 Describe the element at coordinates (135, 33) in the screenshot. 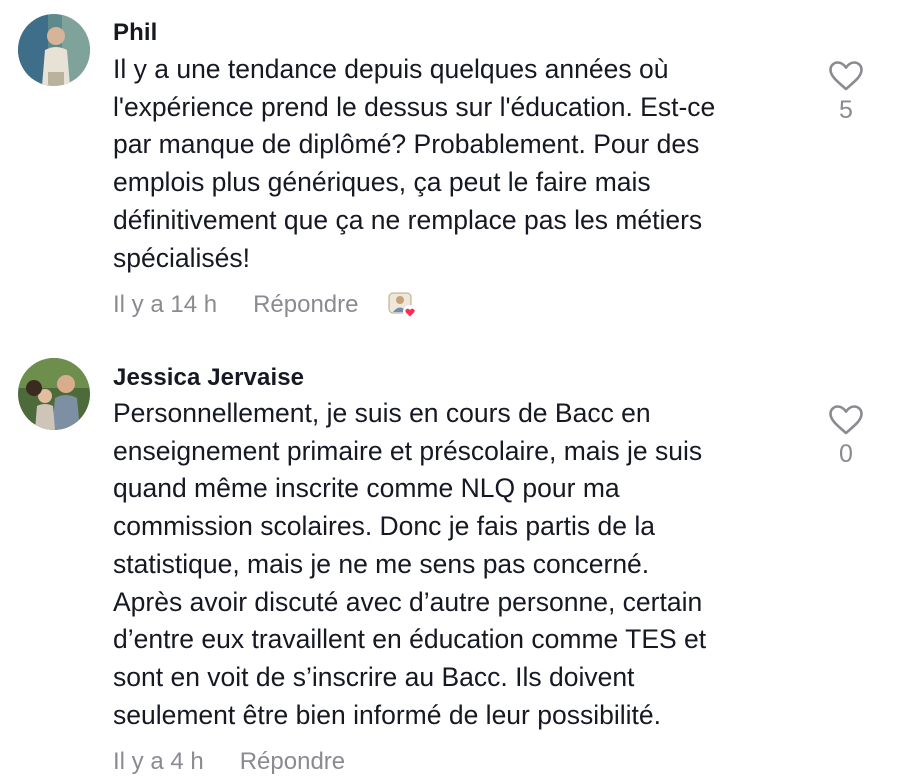

I see `comment-username: Phil` at that location.